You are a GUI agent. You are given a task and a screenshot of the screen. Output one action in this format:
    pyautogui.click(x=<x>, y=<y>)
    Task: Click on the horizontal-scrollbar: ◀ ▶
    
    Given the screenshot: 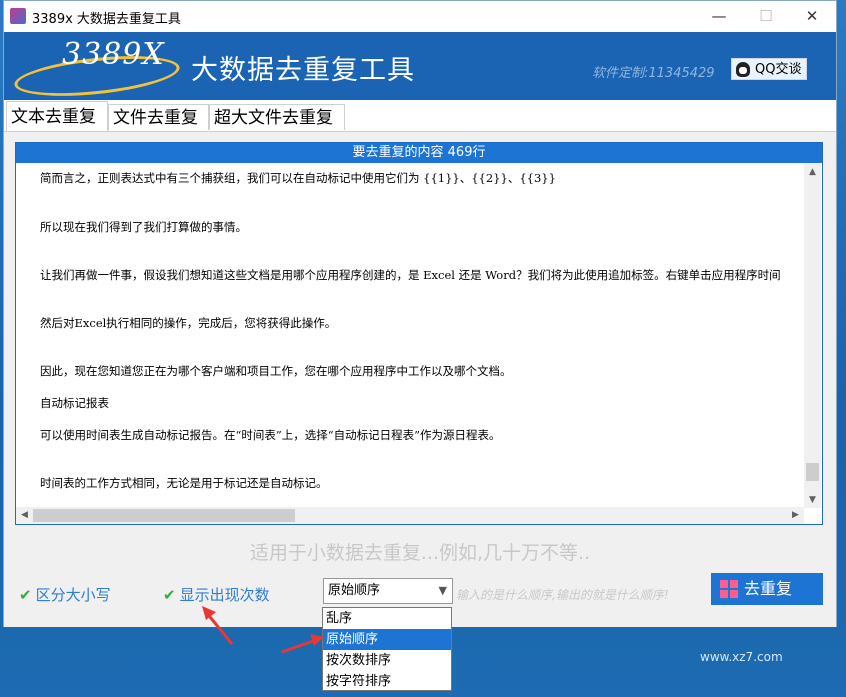 What is the action you would take?
    pyautogui.click(x=410, y=515)
    